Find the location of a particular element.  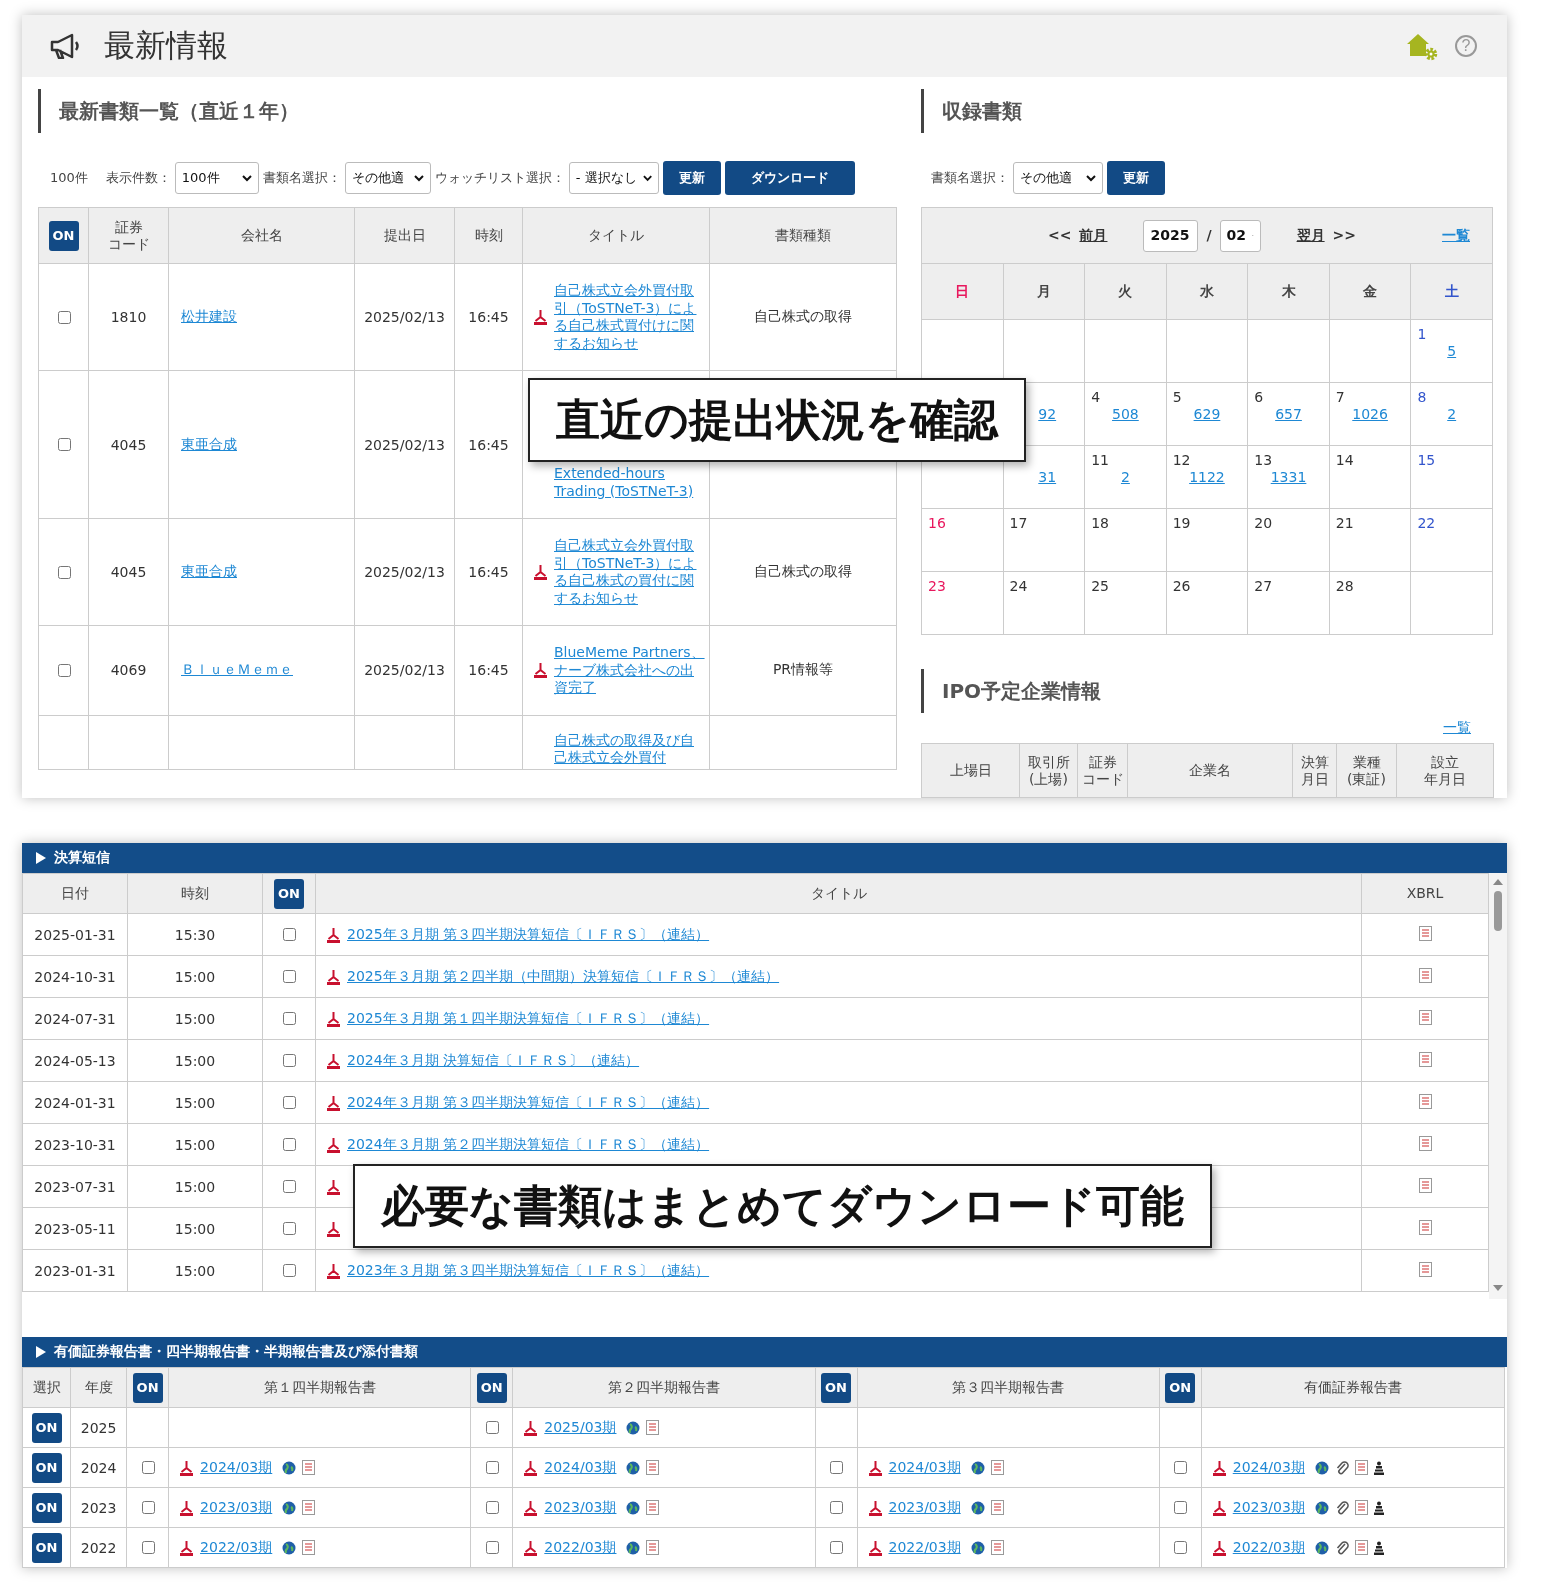

period-link: 2024/03期 is located at coordinates (236, 1467).